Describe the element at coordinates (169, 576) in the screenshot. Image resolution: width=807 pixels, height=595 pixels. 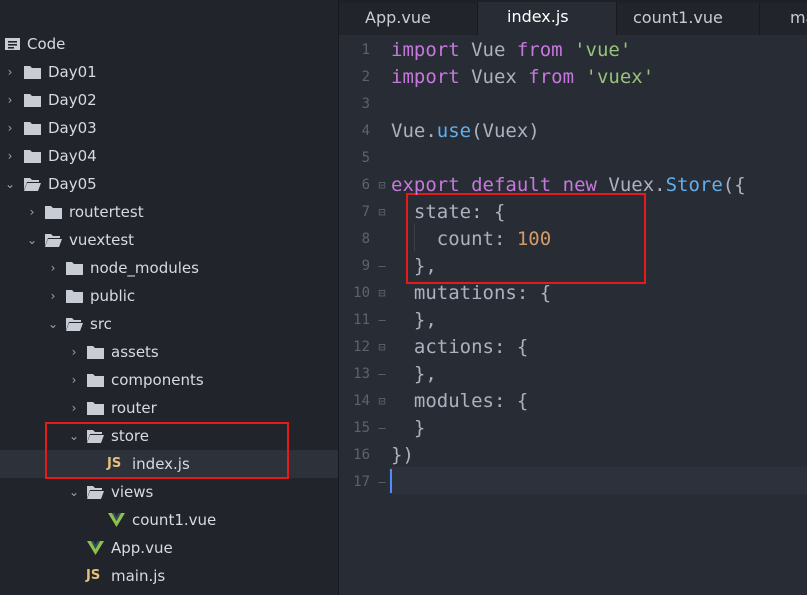
I see `tree-item-main-js: JS main.js` at that location.